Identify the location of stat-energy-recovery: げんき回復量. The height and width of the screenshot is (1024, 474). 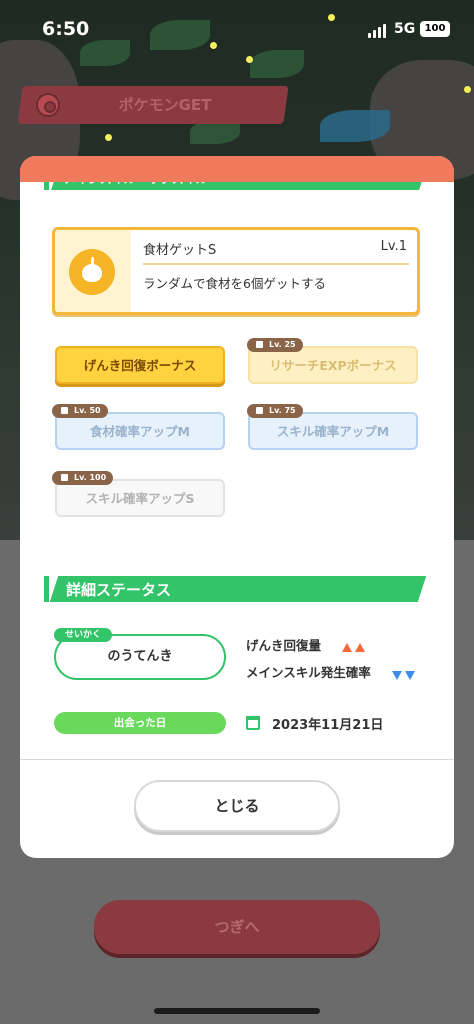
(284, 645).